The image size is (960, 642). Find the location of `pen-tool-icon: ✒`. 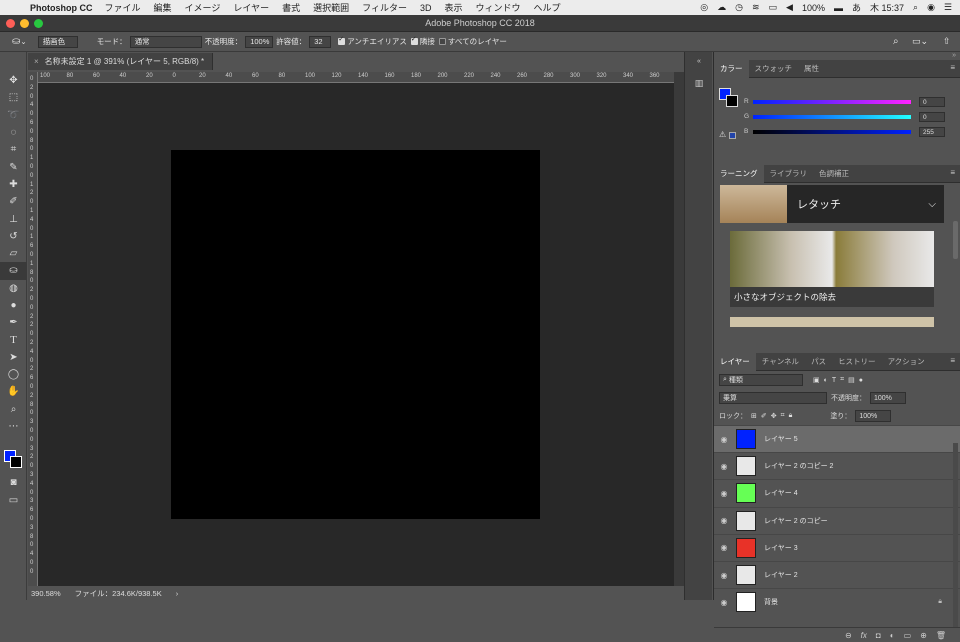

pen-tool-icon: ✒ is located at coordinates (13, 322).